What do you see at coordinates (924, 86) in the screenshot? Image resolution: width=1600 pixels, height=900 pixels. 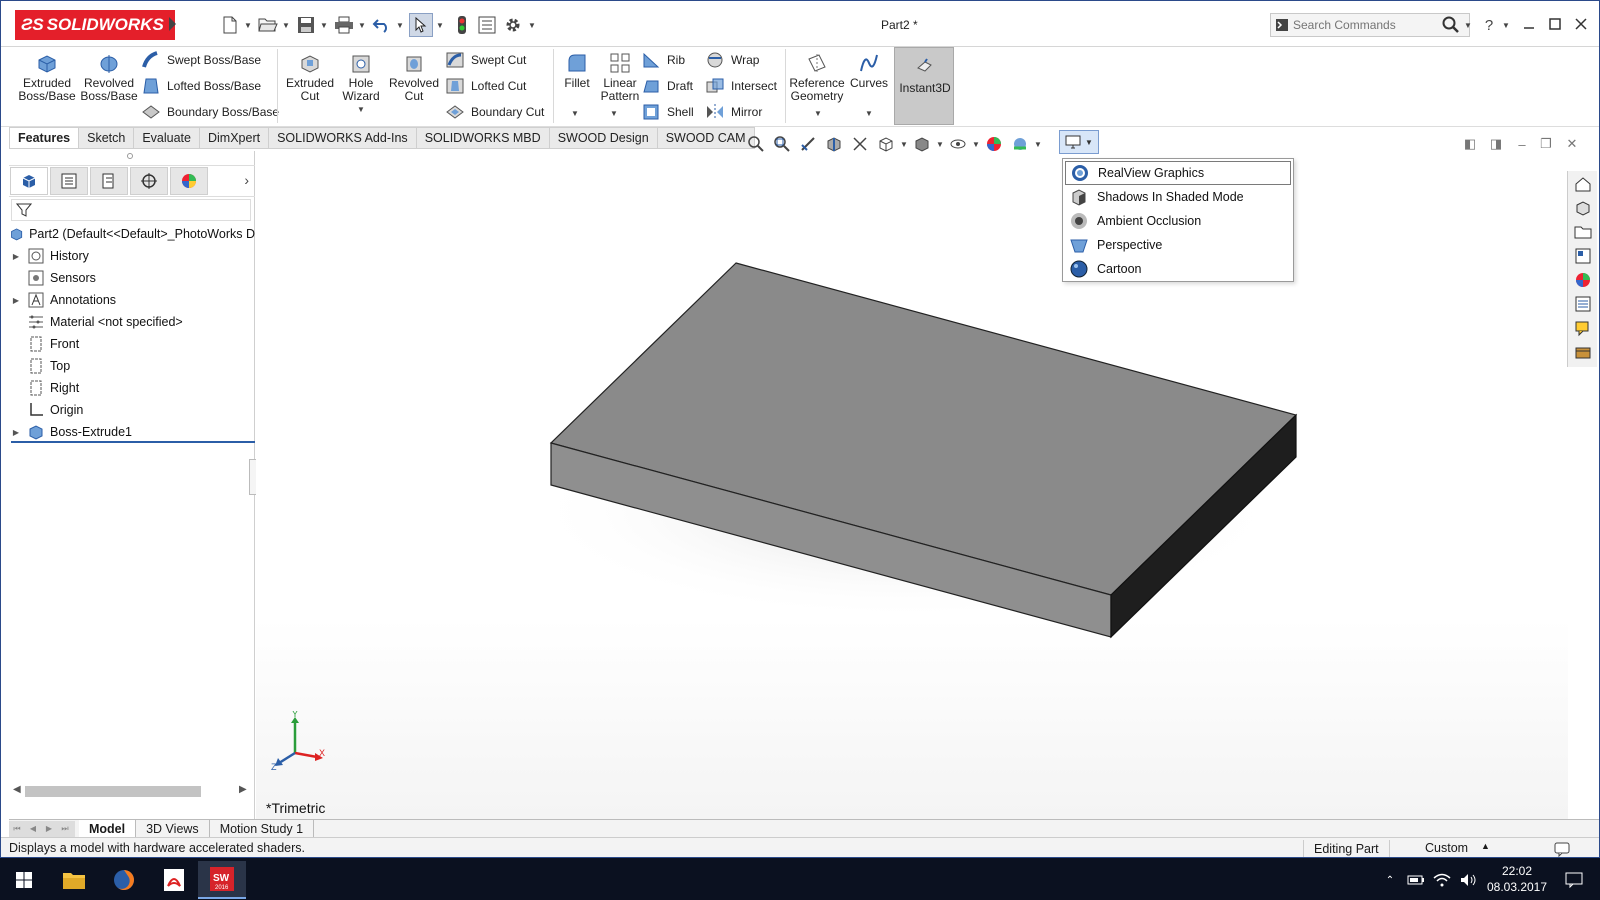 I see `instant3d-button: Instant3D` at bounding box center [924, 86].